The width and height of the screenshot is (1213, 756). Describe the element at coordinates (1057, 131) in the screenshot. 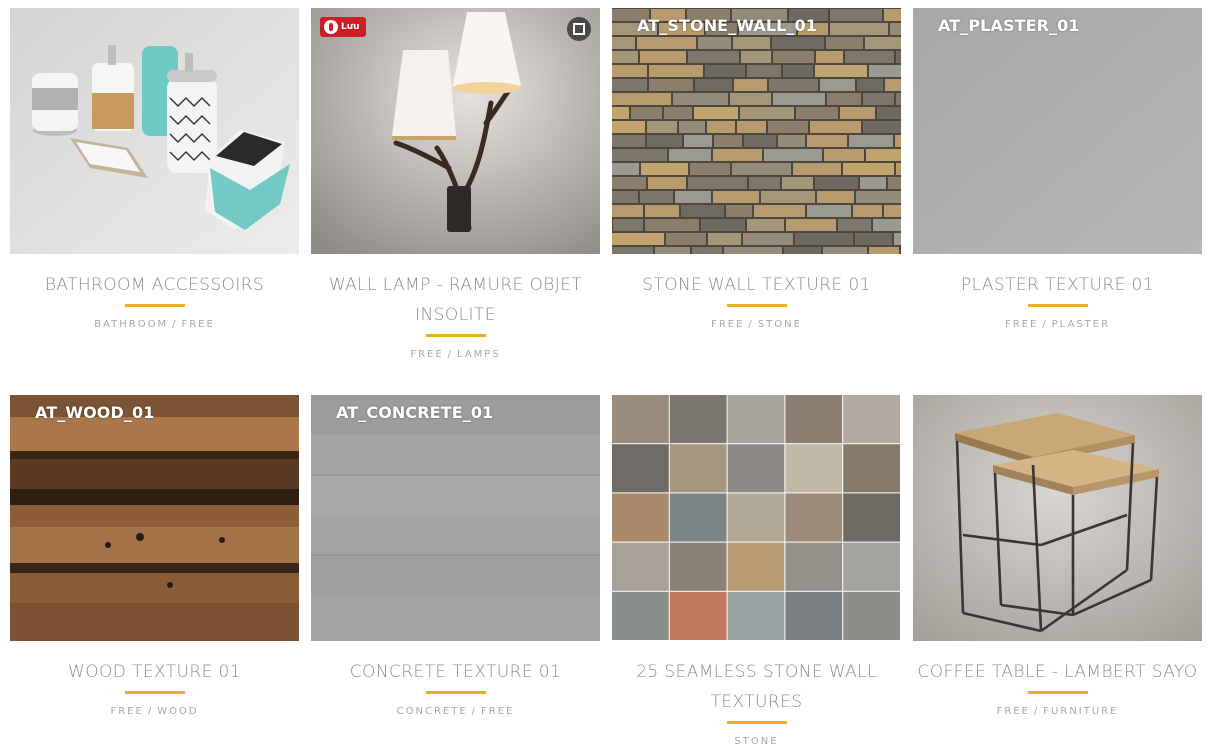

I see `product-image: AT_PLASTER_01` at that location.